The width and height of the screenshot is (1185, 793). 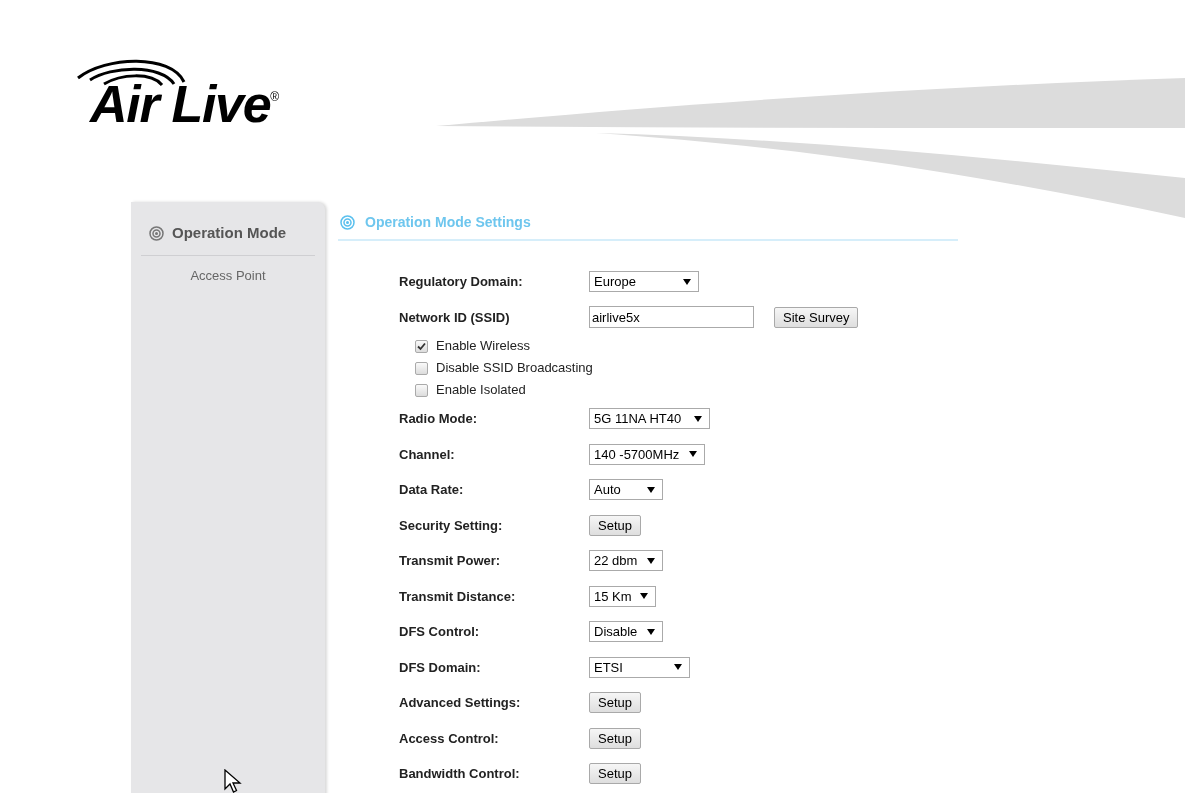 I want to click on section-title: Operation Mode Settings, so click(x=448, y=222).